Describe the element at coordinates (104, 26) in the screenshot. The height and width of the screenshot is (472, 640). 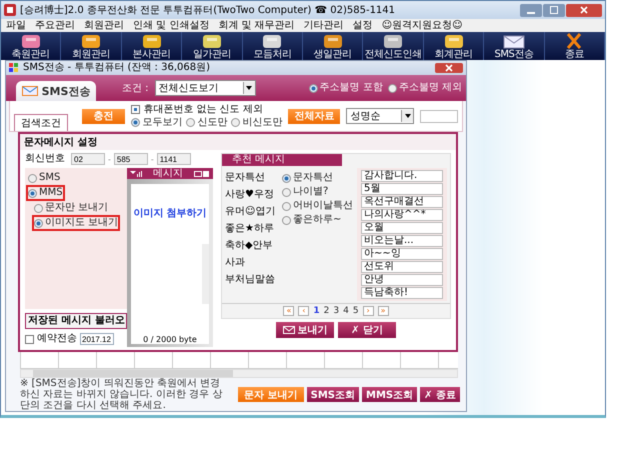
I see `menu-item: 회원관리` at that location.